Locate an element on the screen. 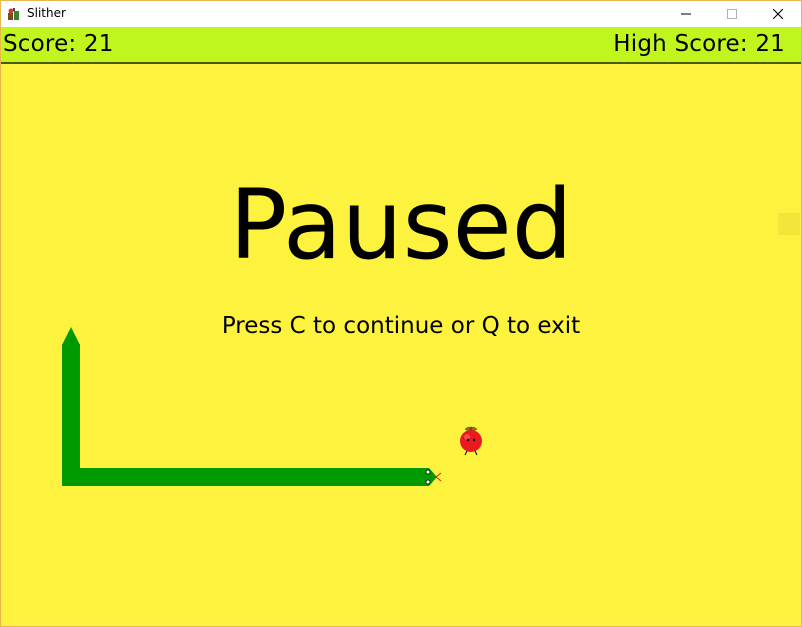 This screenshot has width=802, height=627. apple-icon is located at coordinates (471, 441).